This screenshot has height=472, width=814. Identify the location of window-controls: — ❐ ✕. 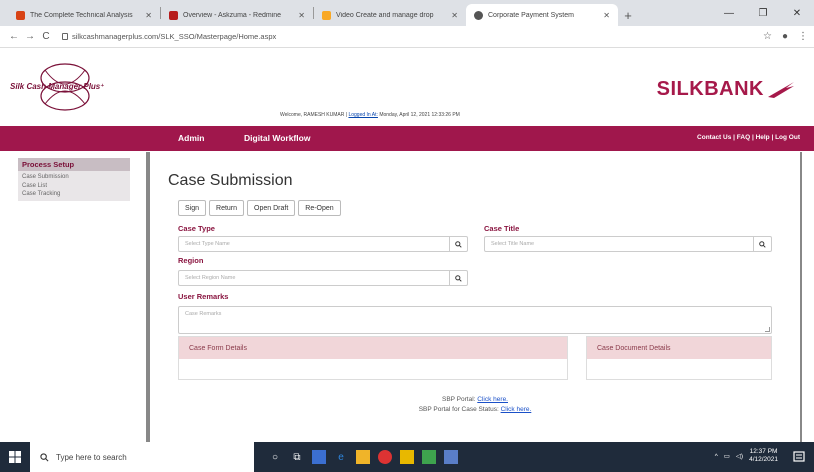
(763, 13).